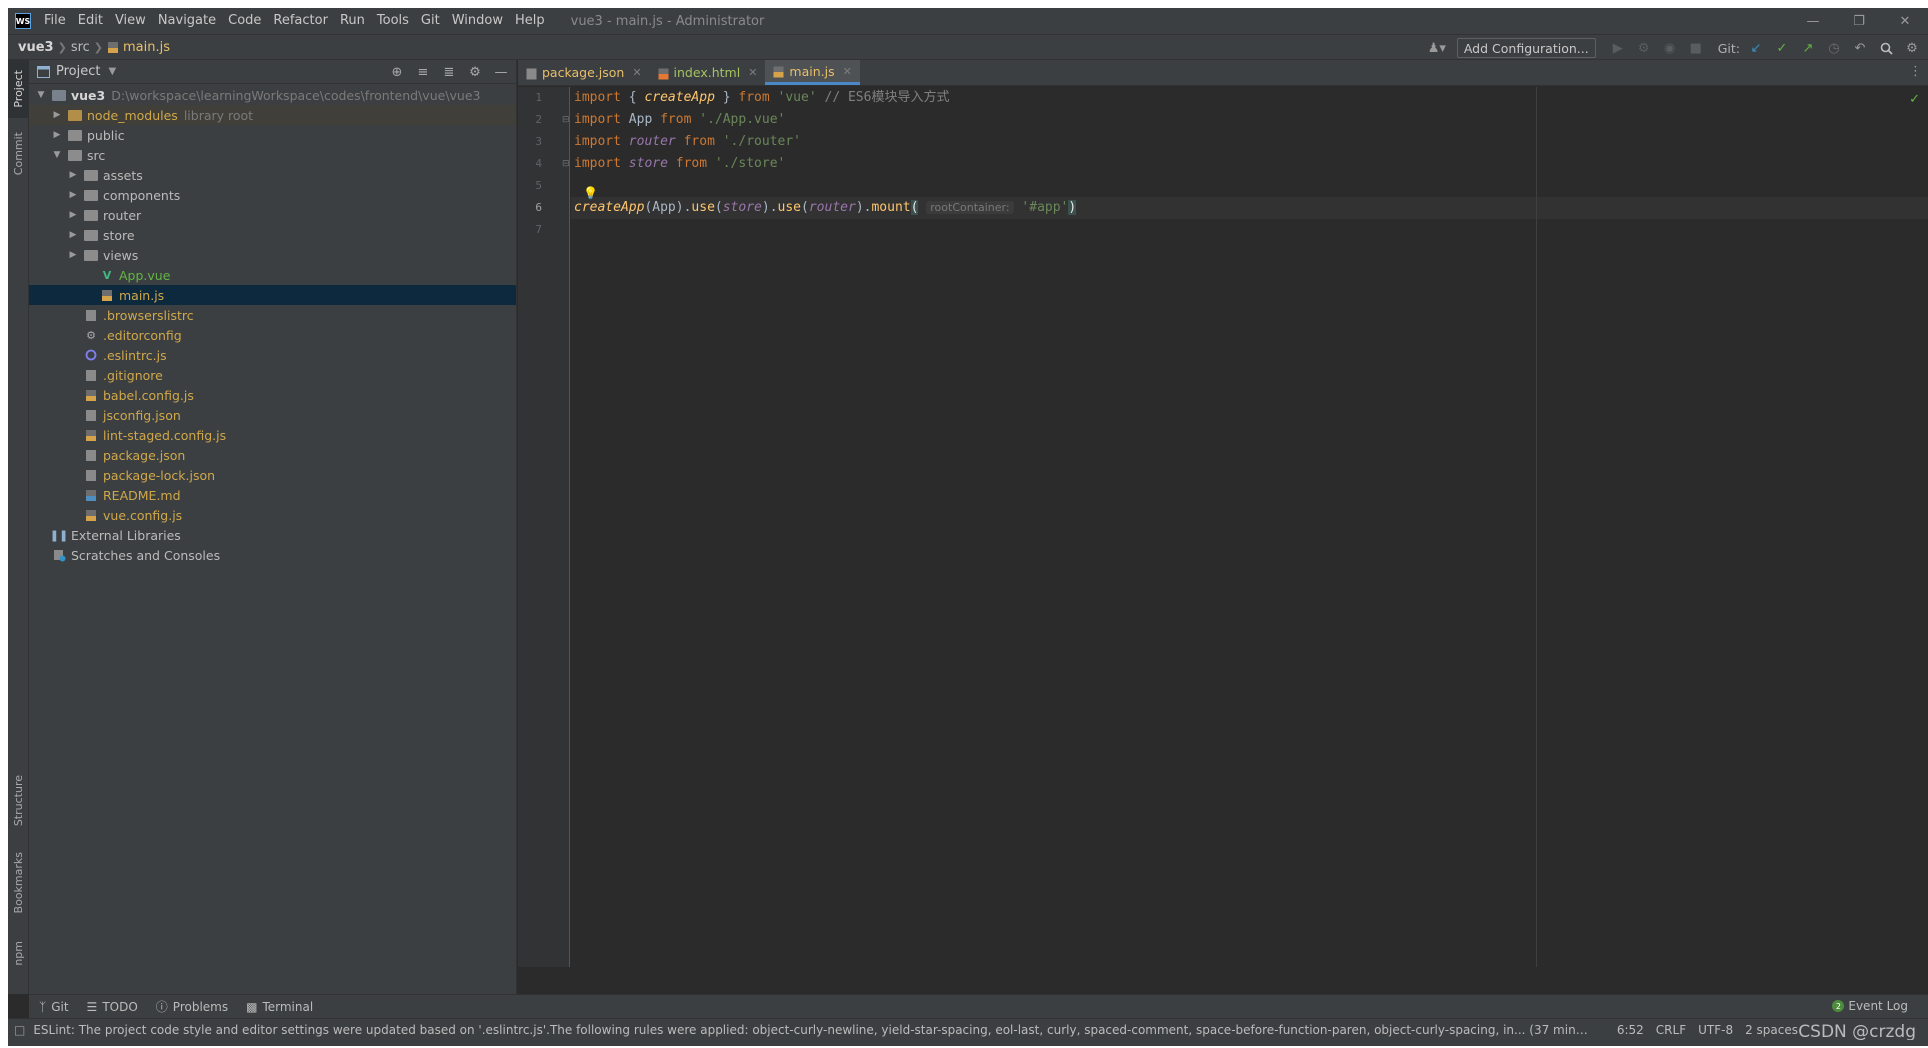  Describe the element at coordinates (1914, 99) in the screenshot. I see `inspection-ok-icon: ✓` at that location.